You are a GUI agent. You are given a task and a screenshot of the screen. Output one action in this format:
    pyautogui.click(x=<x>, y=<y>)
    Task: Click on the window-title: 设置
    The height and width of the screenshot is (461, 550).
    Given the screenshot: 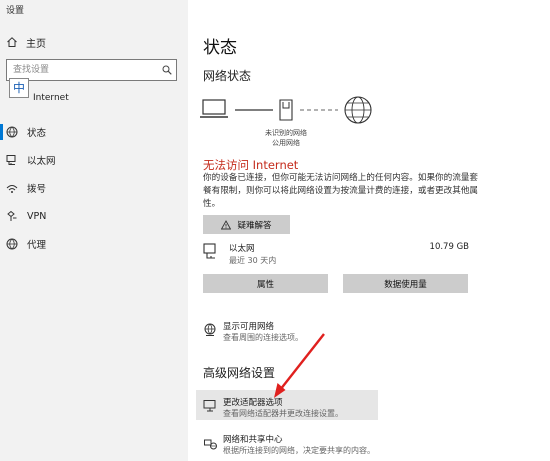 What is the action you would take?
    pyautogui.click(x=15, y=11)
    